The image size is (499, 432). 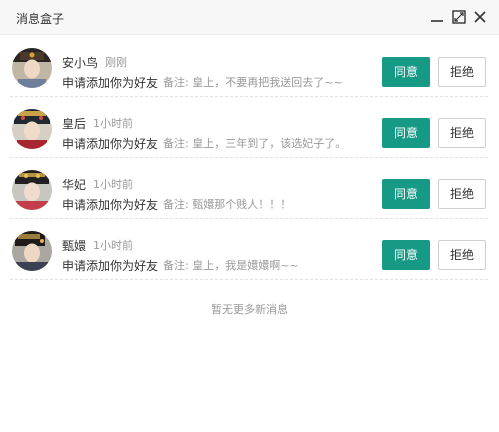 What do you see at coordinates (255, 143) in the screenshot?
I see `request-note: 备注: 皇上，三年到了，该选妃子了。` at bounding box center [255, 143].